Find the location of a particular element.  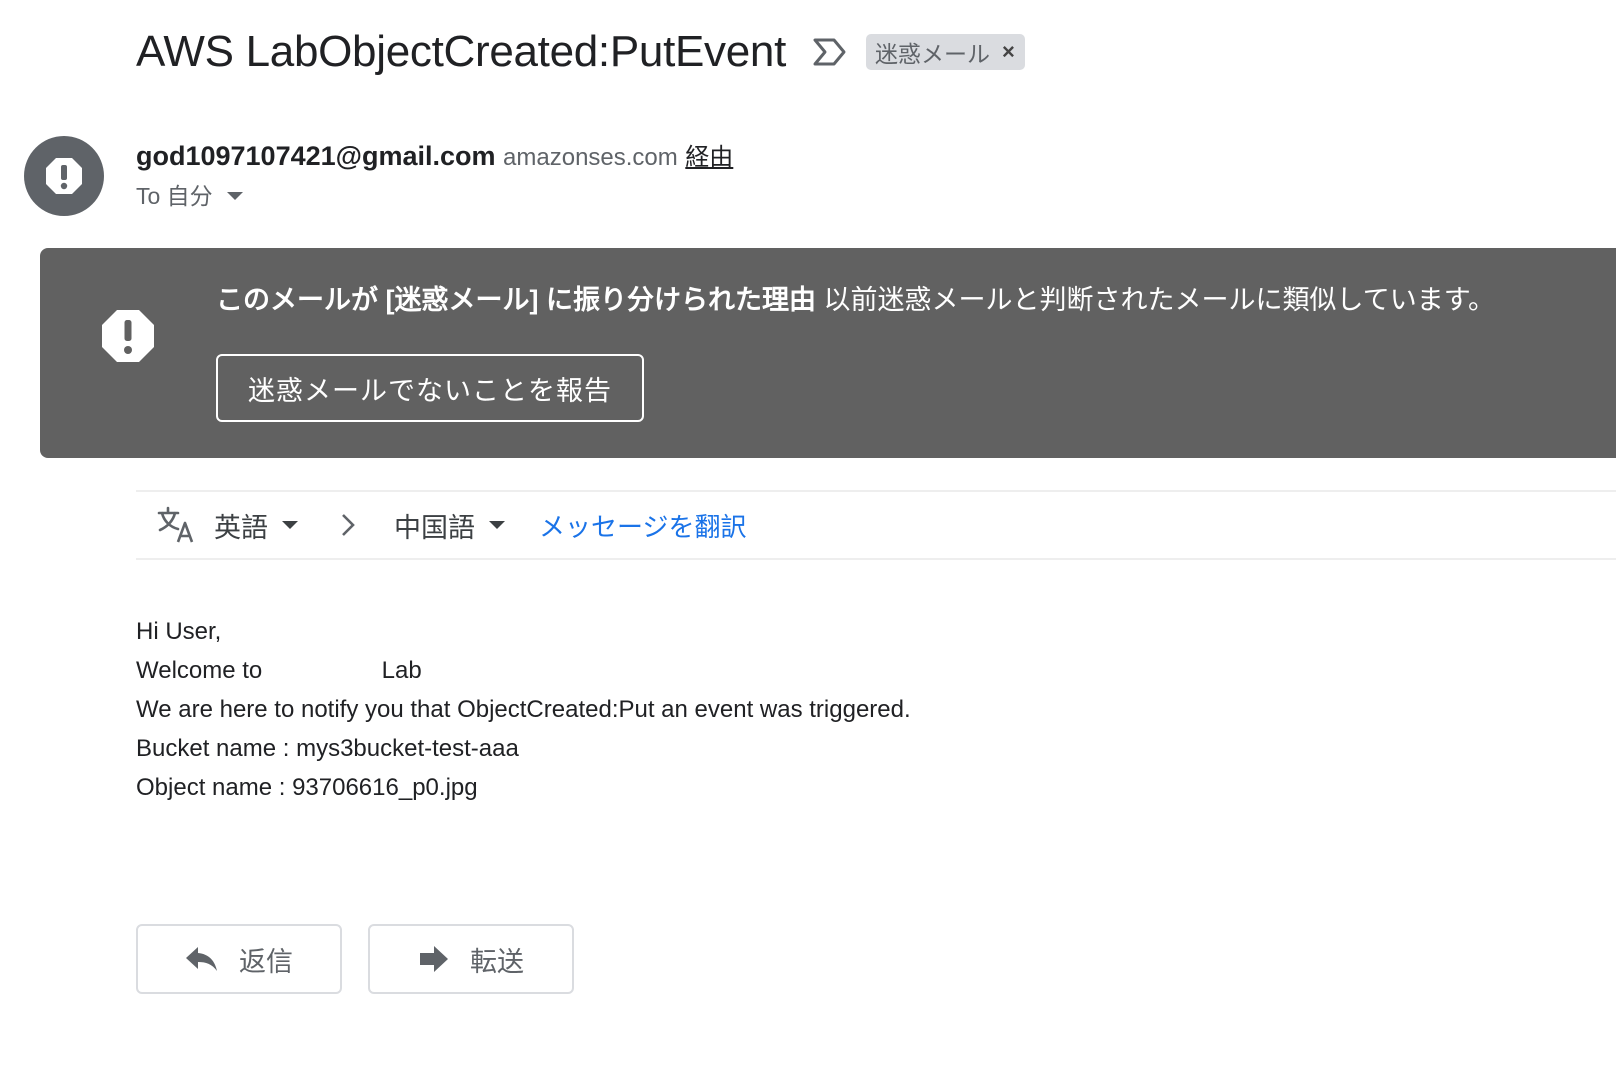

source-language-select: 英語 is located at coordinates (256, 525).